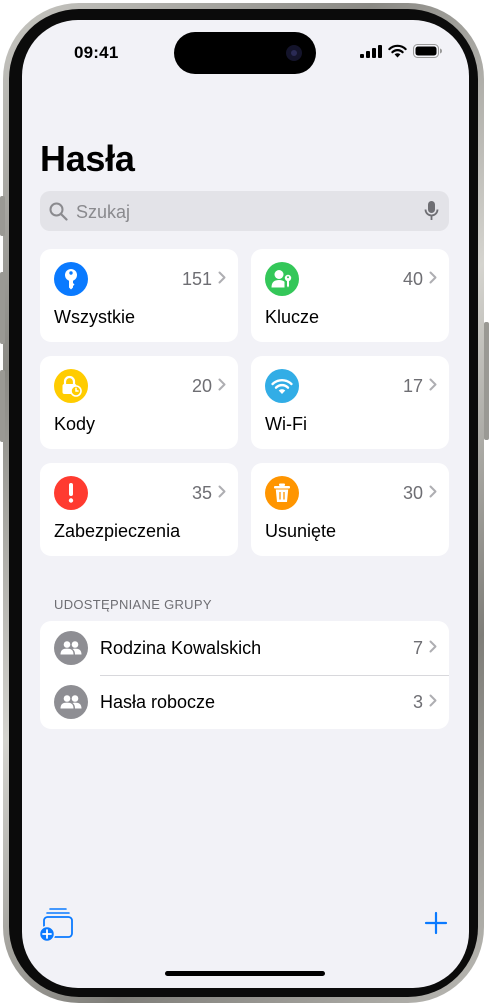  I want to click on volume-up-button, so click(2, 308).